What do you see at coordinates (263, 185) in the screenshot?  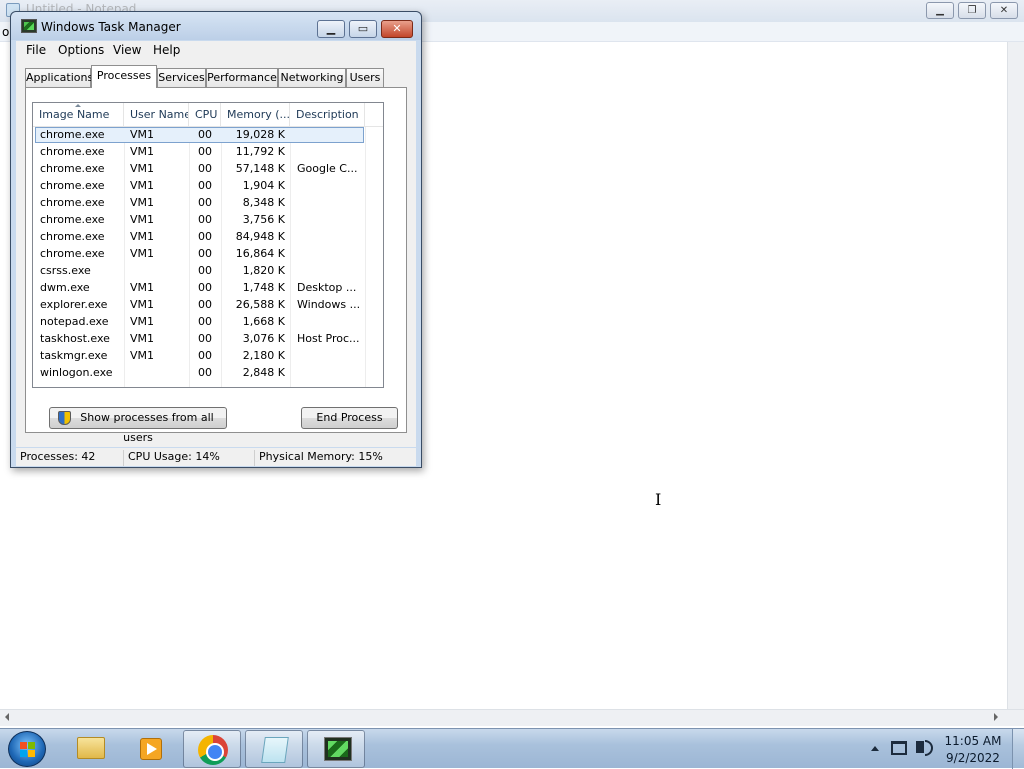 I see `process-memory-cell: 1,904 K` at bounding box center [263, 185].